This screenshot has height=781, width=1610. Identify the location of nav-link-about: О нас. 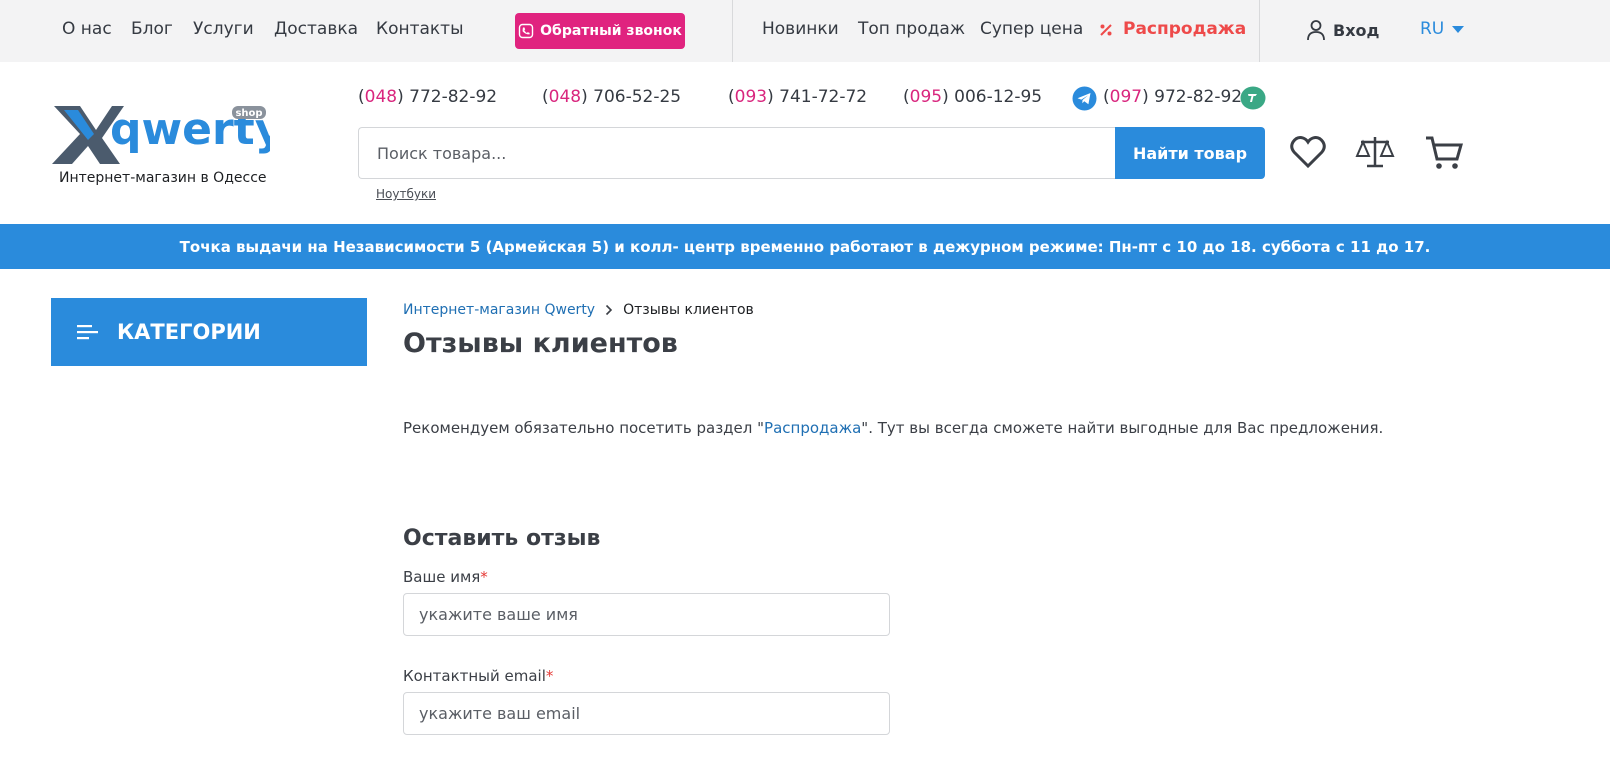
(87, 29).